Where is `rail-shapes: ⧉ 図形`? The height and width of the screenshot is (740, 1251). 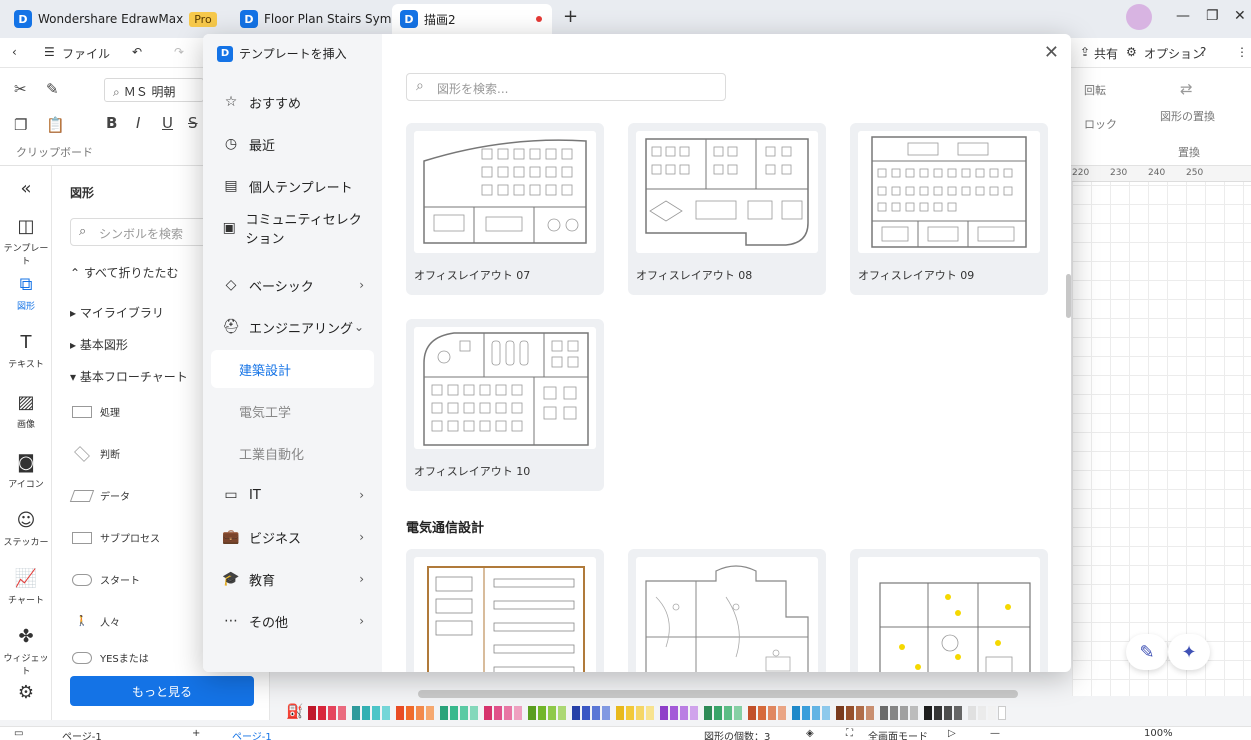
rail-shapes: ⧉ 図形 is located at coordinates (26, 293).